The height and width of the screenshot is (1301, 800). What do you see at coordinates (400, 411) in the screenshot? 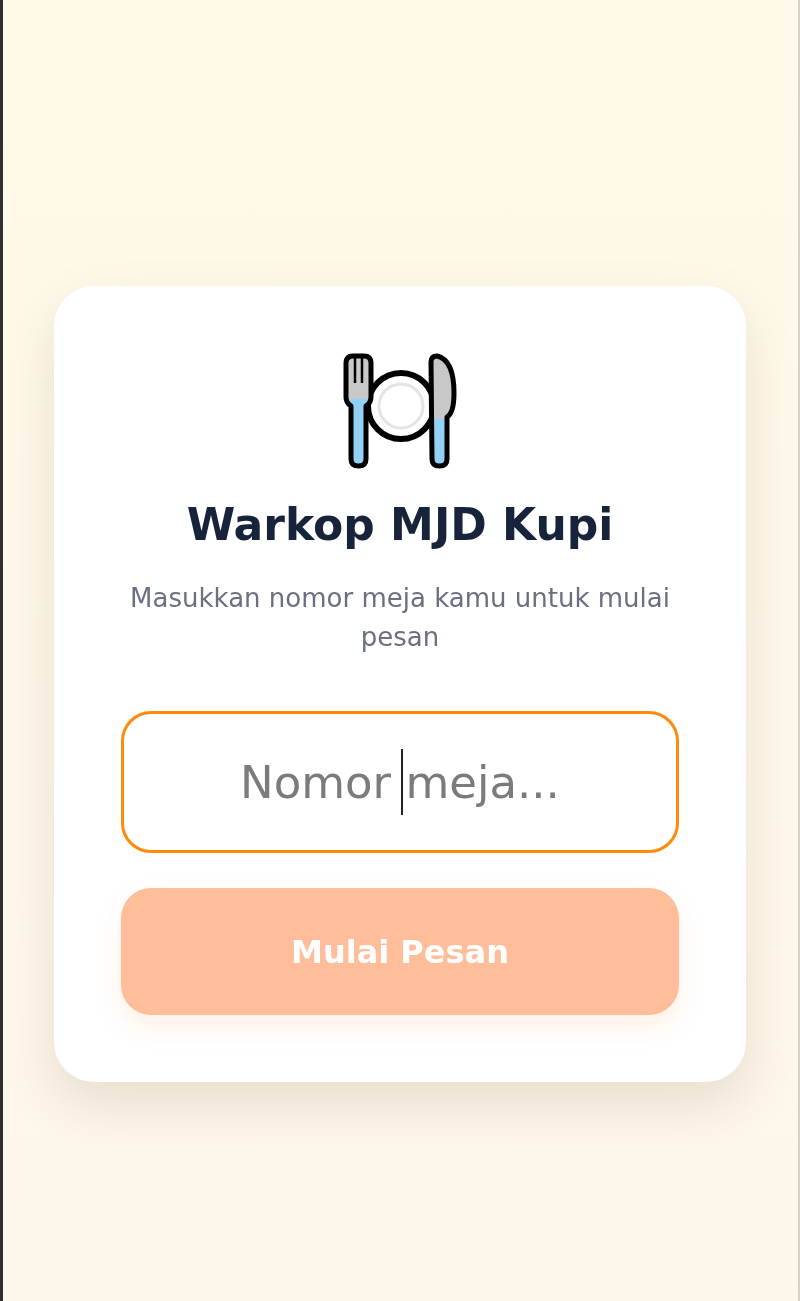
I see `fork-knife-plate-icon` at bounding box center [400, 411].